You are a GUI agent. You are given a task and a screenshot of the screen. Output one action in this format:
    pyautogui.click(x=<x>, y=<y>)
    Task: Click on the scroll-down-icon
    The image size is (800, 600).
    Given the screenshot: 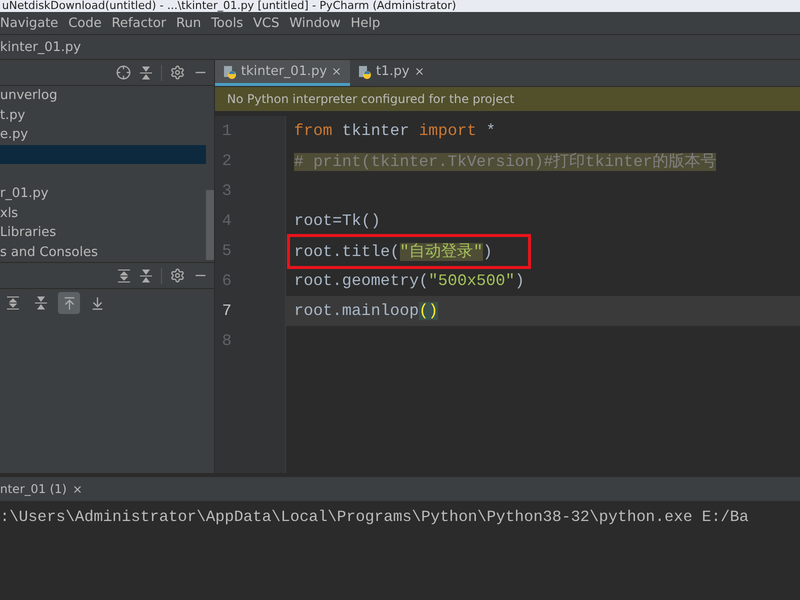 What is the action you would take?
    pyautogui.click(x=97, y=303)
    